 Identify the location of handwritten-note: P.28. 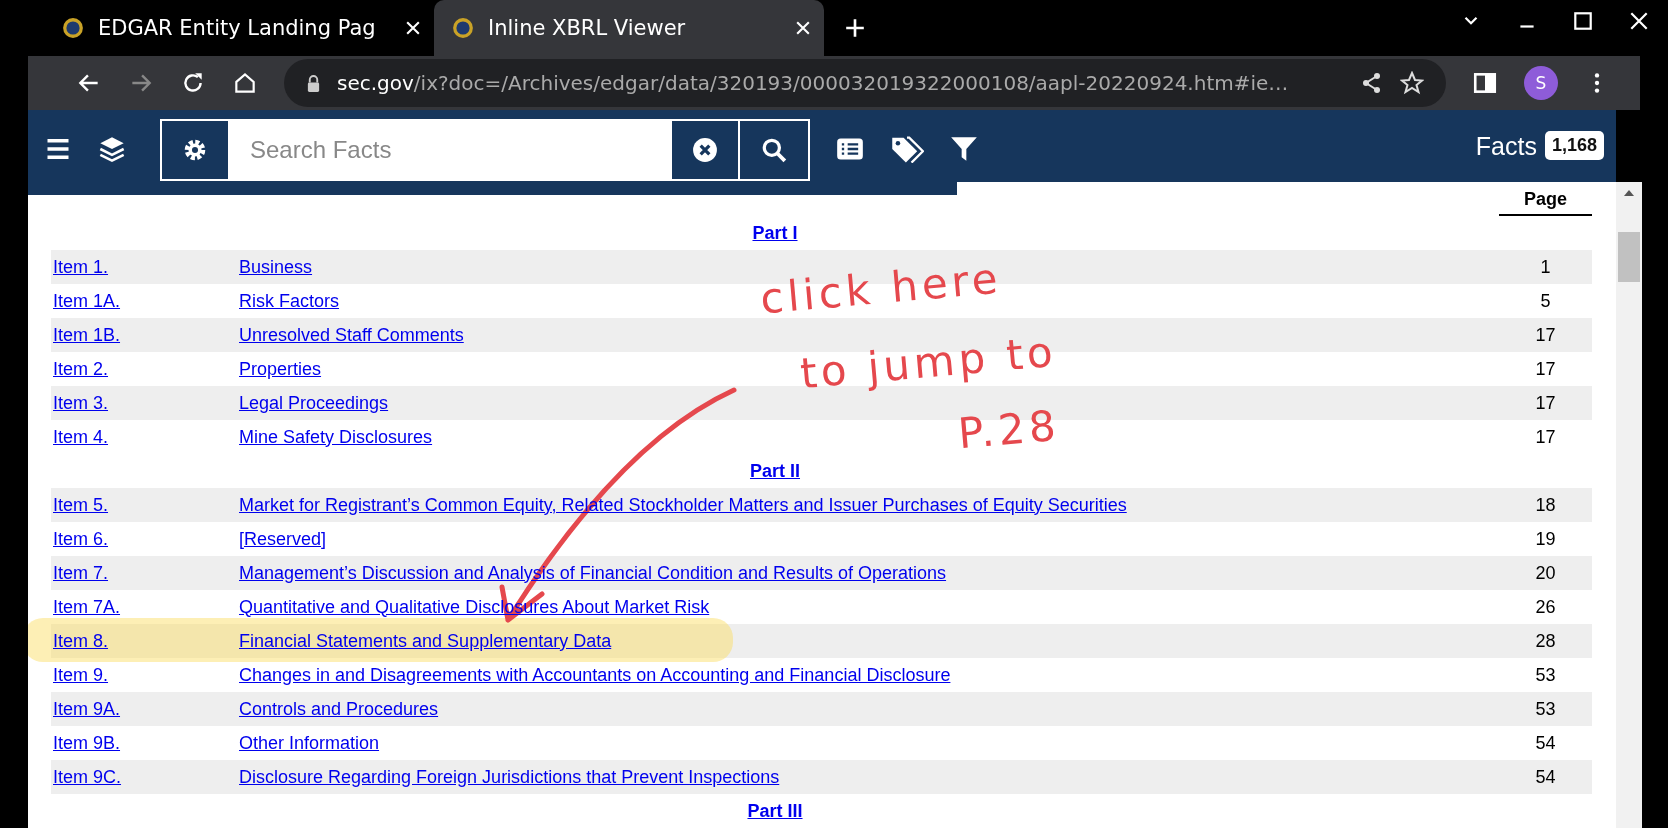
(1009, 430).